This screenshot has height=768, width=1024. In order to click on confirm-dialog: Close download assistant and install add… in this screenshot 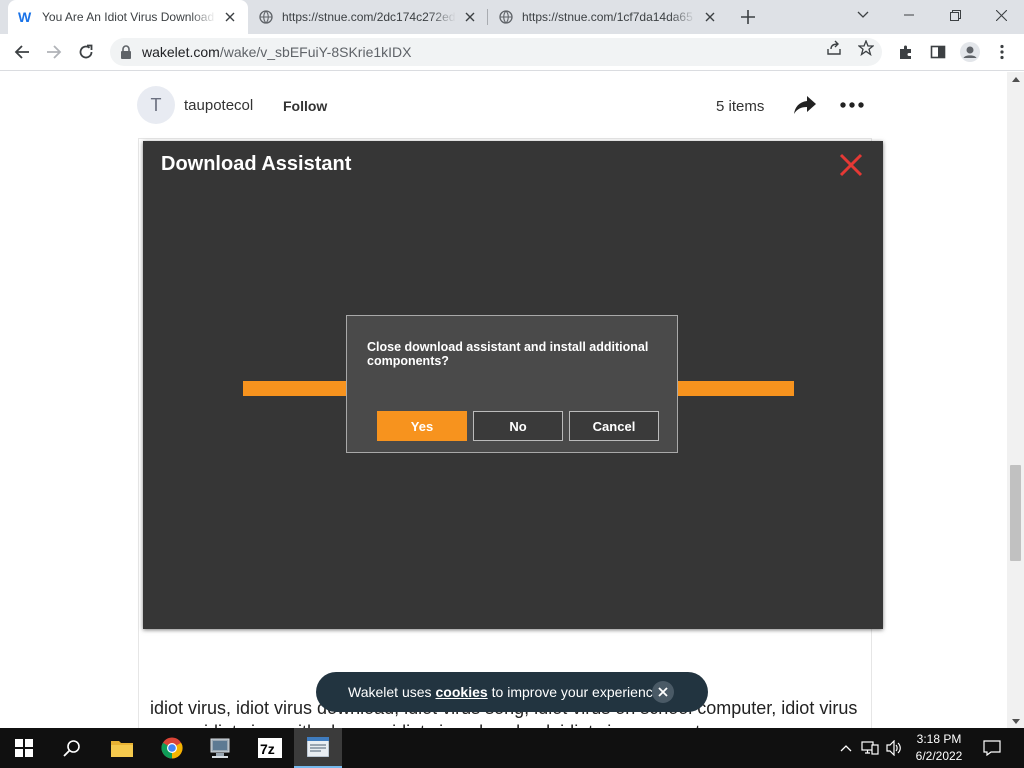, I will do `click(512, 384)`.